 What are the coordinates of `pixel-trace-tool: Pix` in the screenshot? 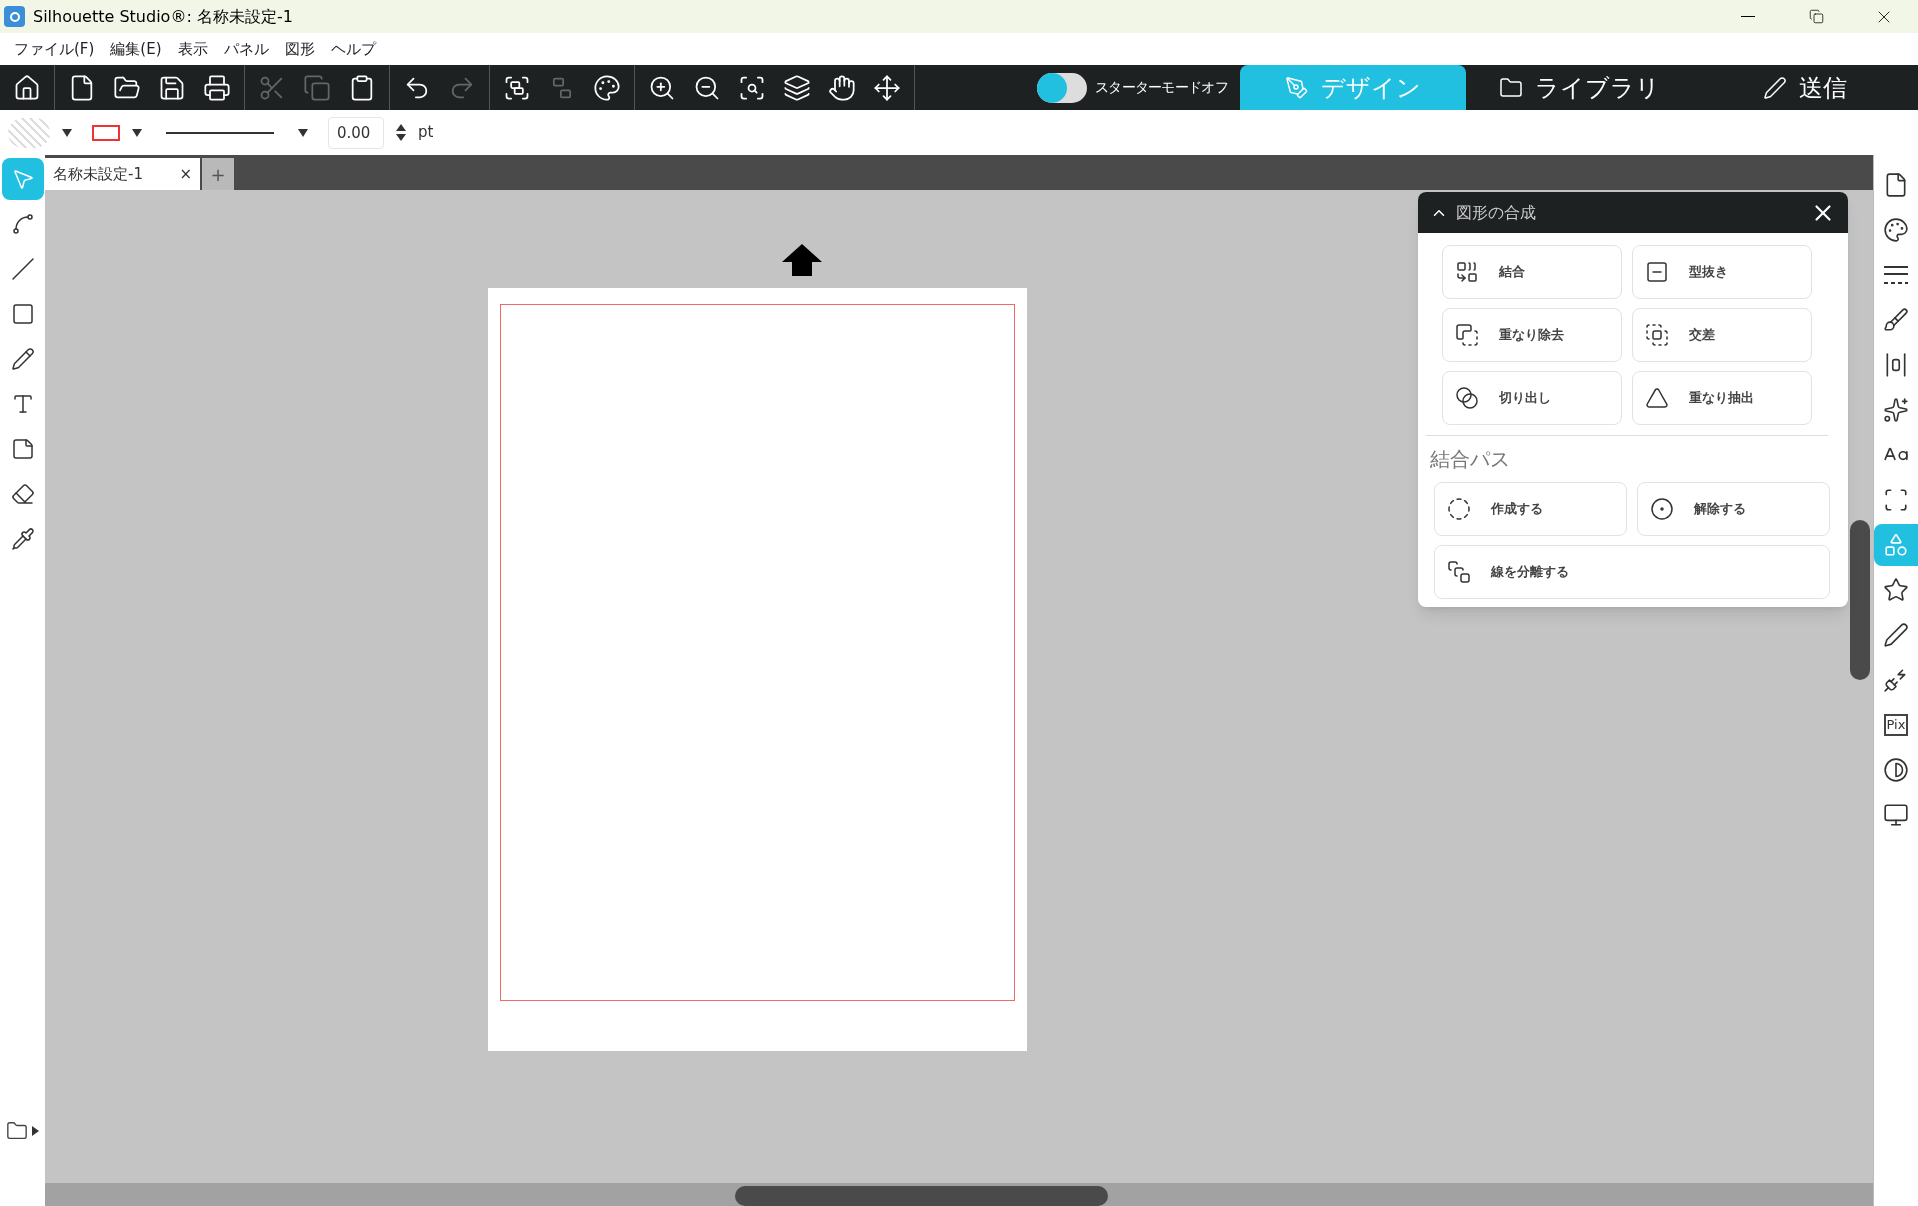 It's located at (1896, 725).